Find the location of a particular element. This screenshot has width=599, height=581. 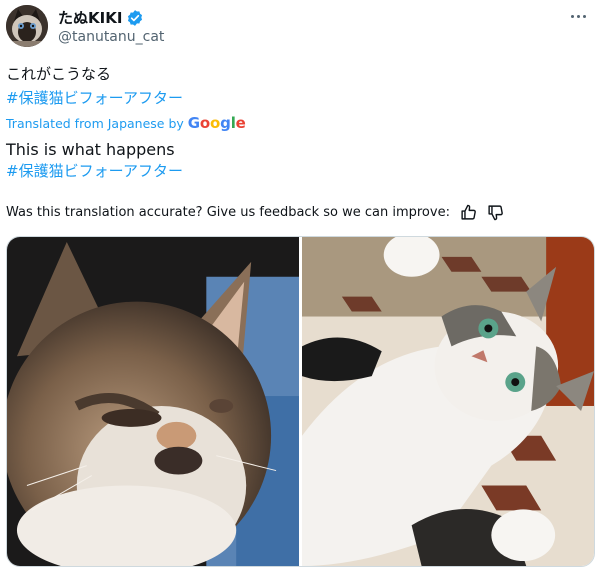

thumbs-down-icon is located at coordinates (495, 212).